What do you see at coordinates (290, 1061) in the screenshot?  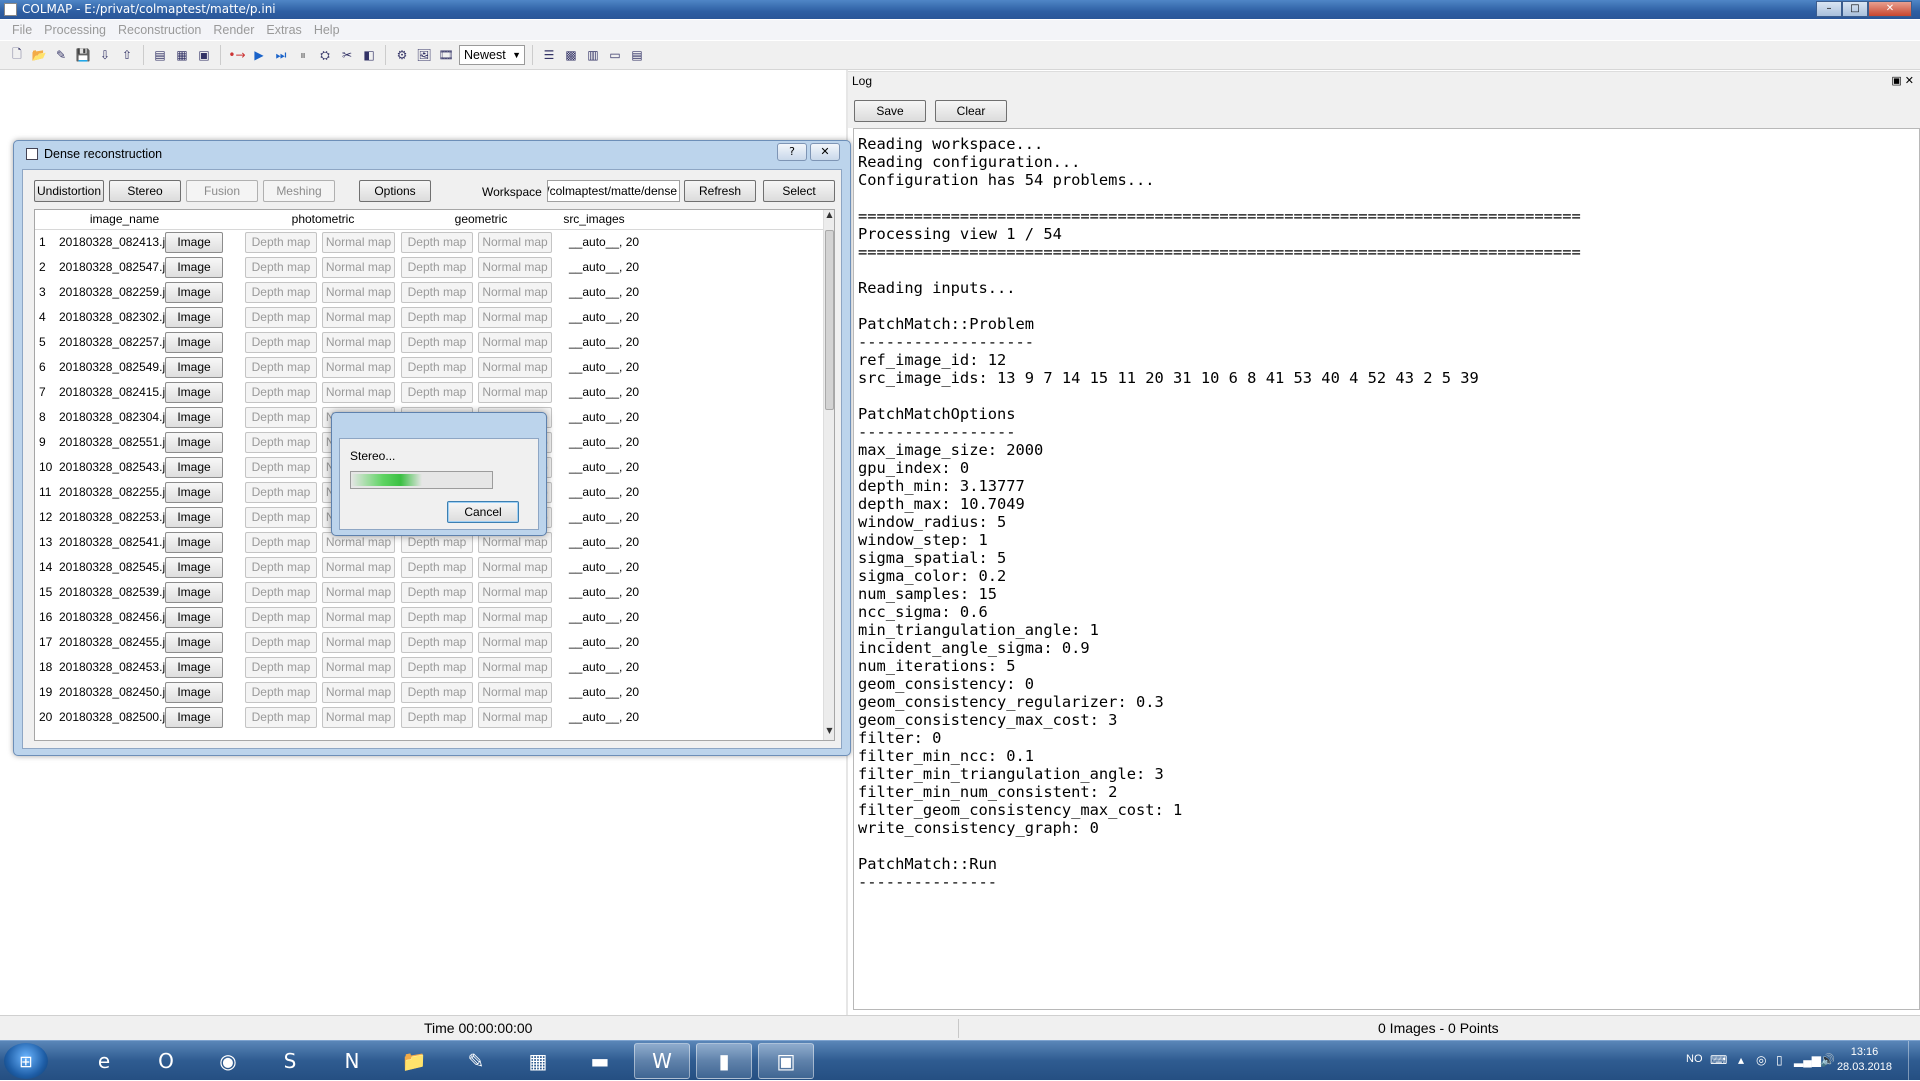 I see `skype-icon: S` at bounding box center [290, 1061].